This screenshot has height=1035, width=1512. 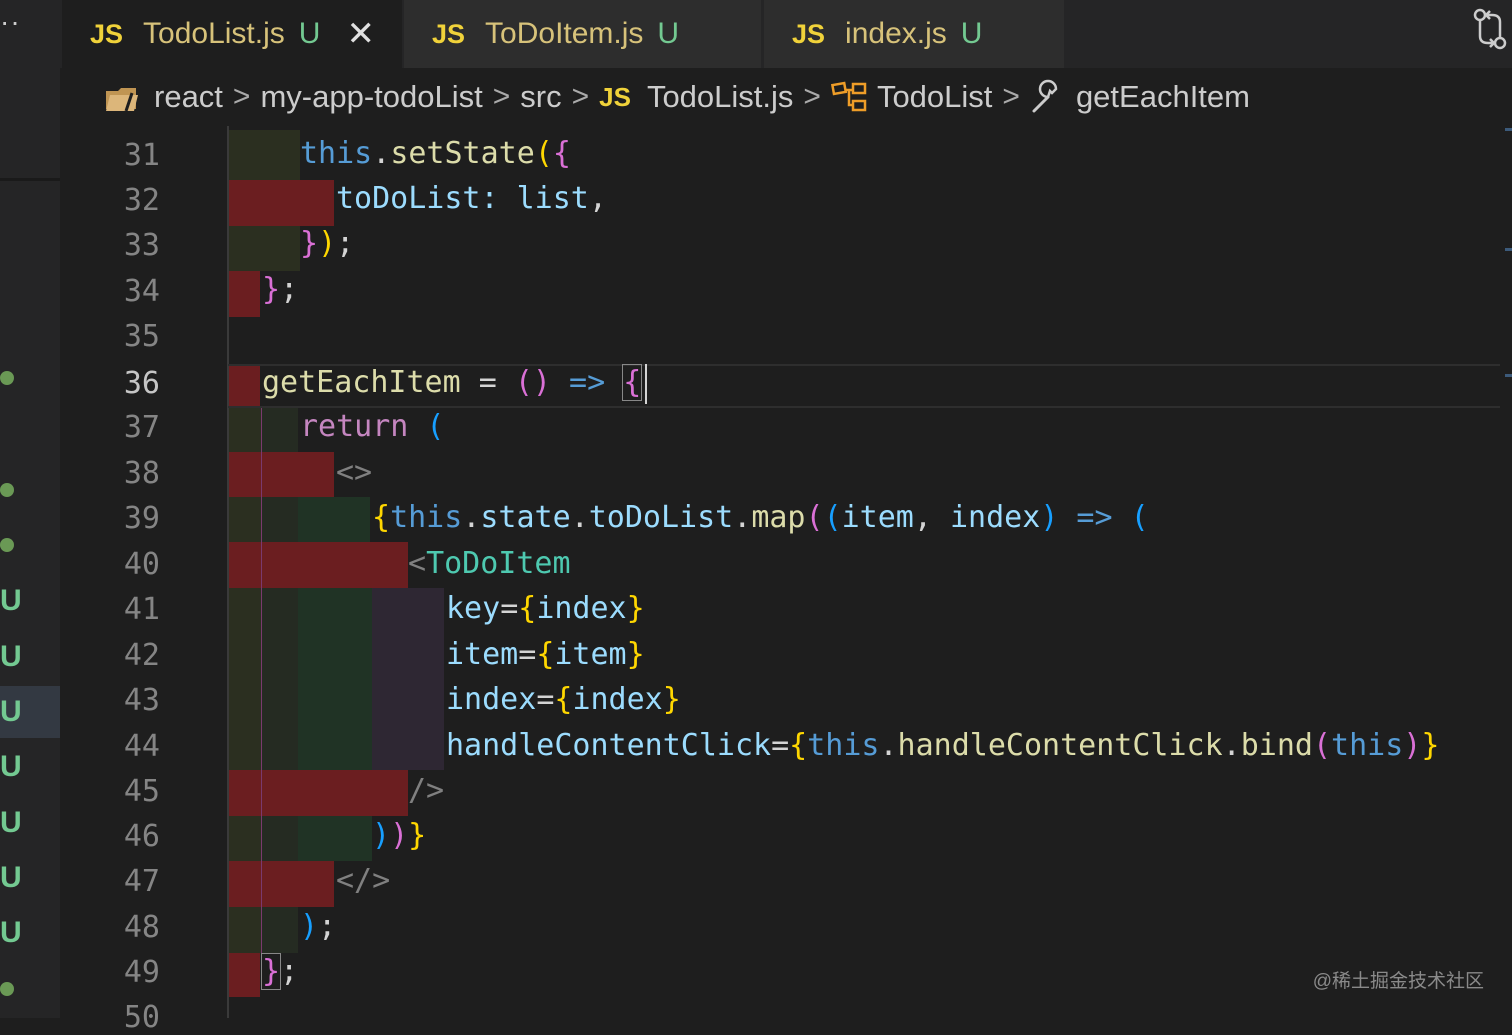 What do you see at coordinates (615, 96) in the screenshot?
I see `js-file-icon: JS` at bounding box center [615, 96].